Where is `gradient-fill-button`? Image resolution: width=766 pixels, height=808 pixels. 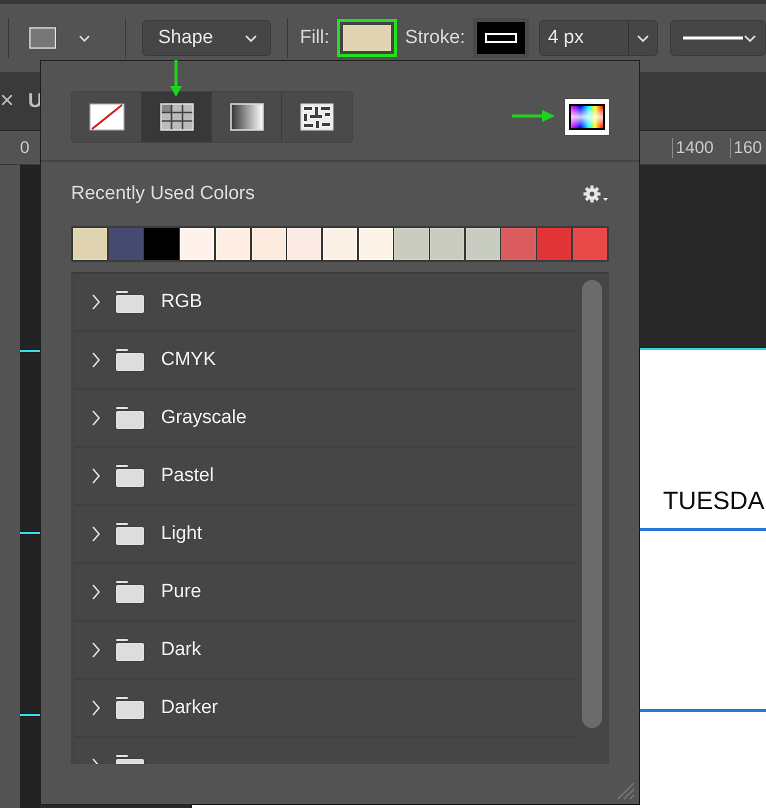
gradient-fill-button is located at coordinates (247, 117).